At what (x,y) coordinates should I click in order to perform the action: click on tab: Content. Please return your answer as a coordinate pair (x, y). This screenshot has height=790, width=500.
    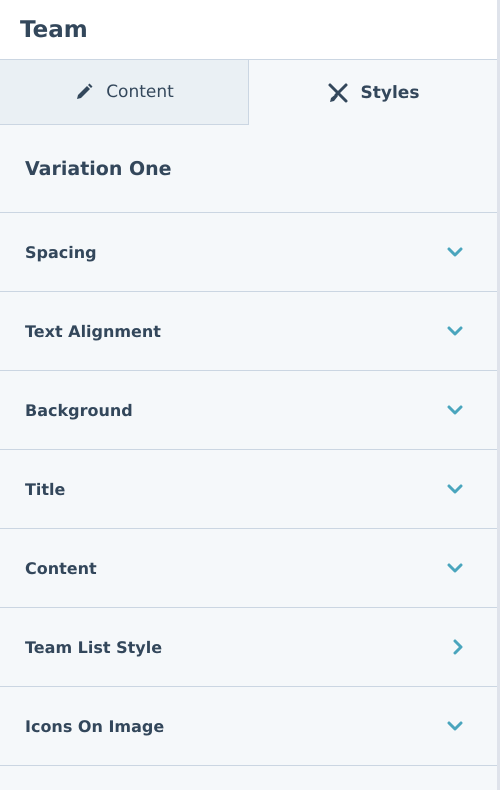
    Looking at the image, I should click on (124, 92).